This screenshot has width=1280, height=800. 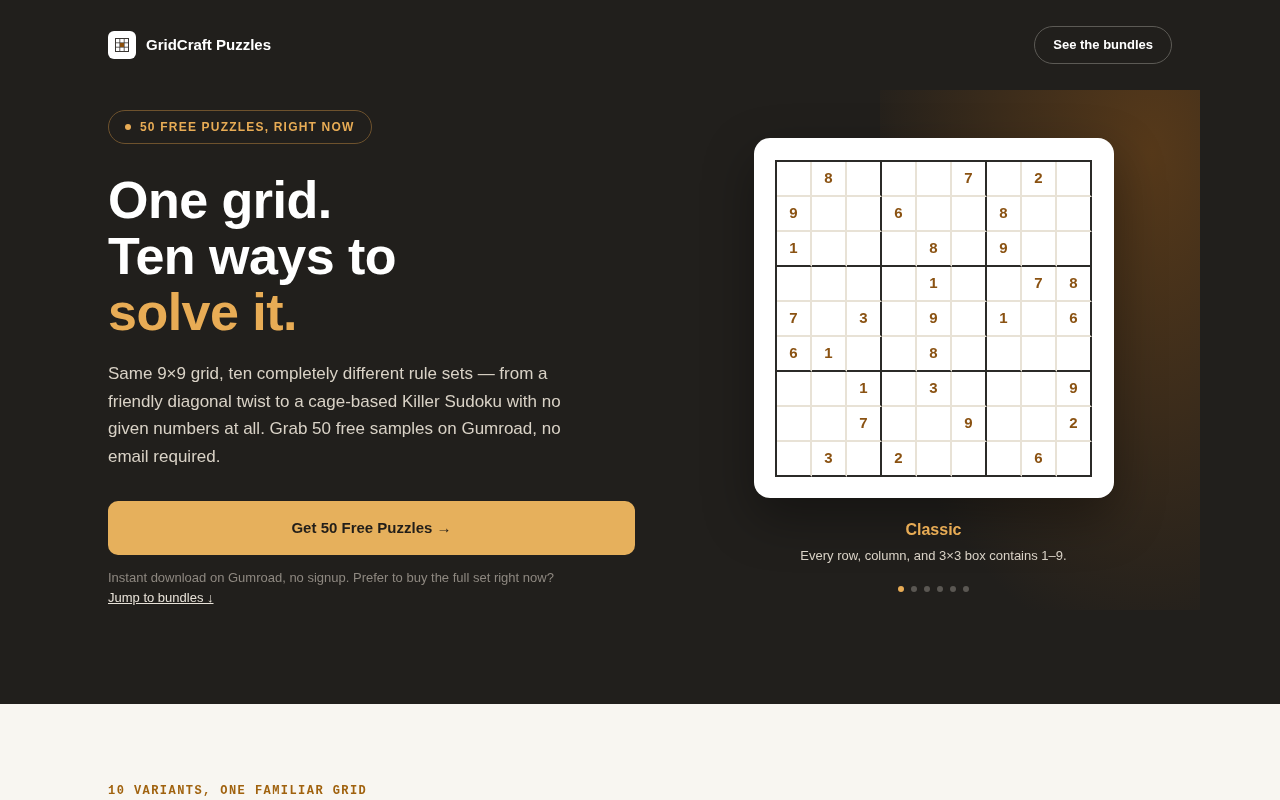 What do you see at coordinates (202, 312) in the screenshot?
I see `headline-line: solve it.` at bounding box center [202, 312].